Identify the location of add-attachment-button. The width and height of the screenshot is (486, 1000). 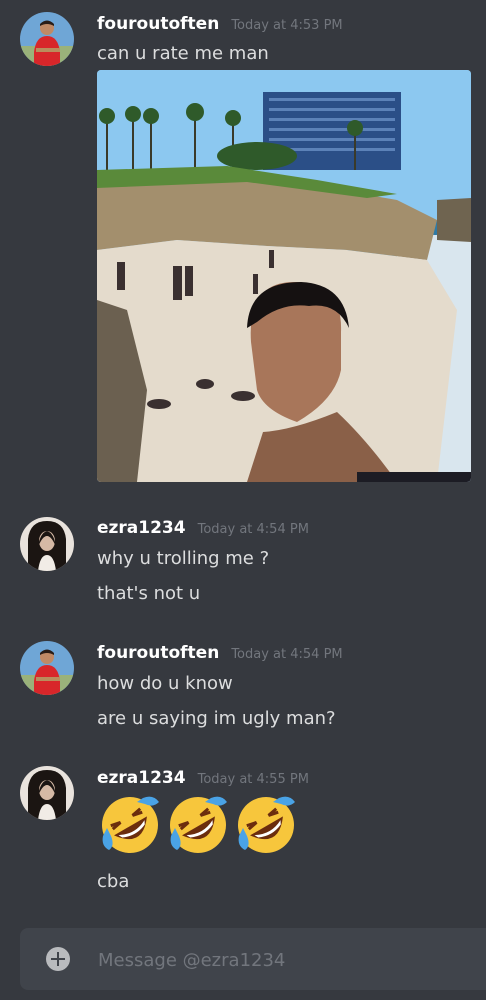
(58, 959).